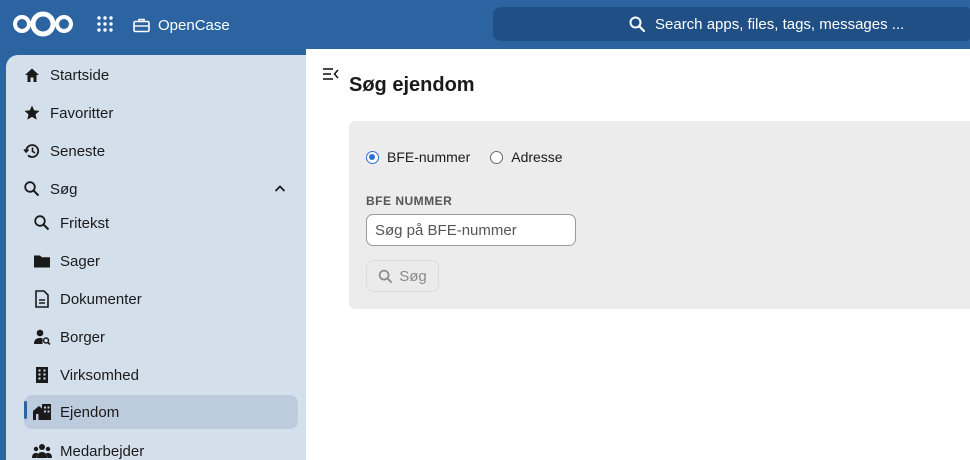  I want to click on app-name: OpenCase, so click(194, 25).